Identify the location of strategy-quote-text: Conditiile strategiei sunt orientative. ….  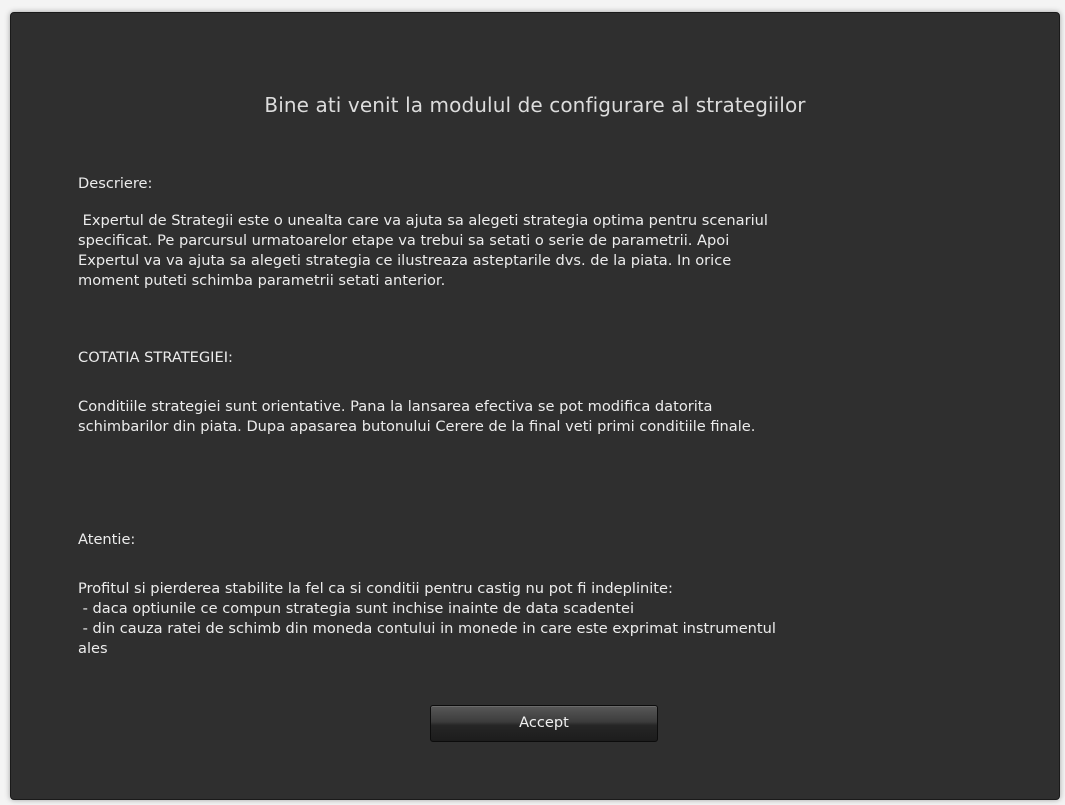
(417, 416).